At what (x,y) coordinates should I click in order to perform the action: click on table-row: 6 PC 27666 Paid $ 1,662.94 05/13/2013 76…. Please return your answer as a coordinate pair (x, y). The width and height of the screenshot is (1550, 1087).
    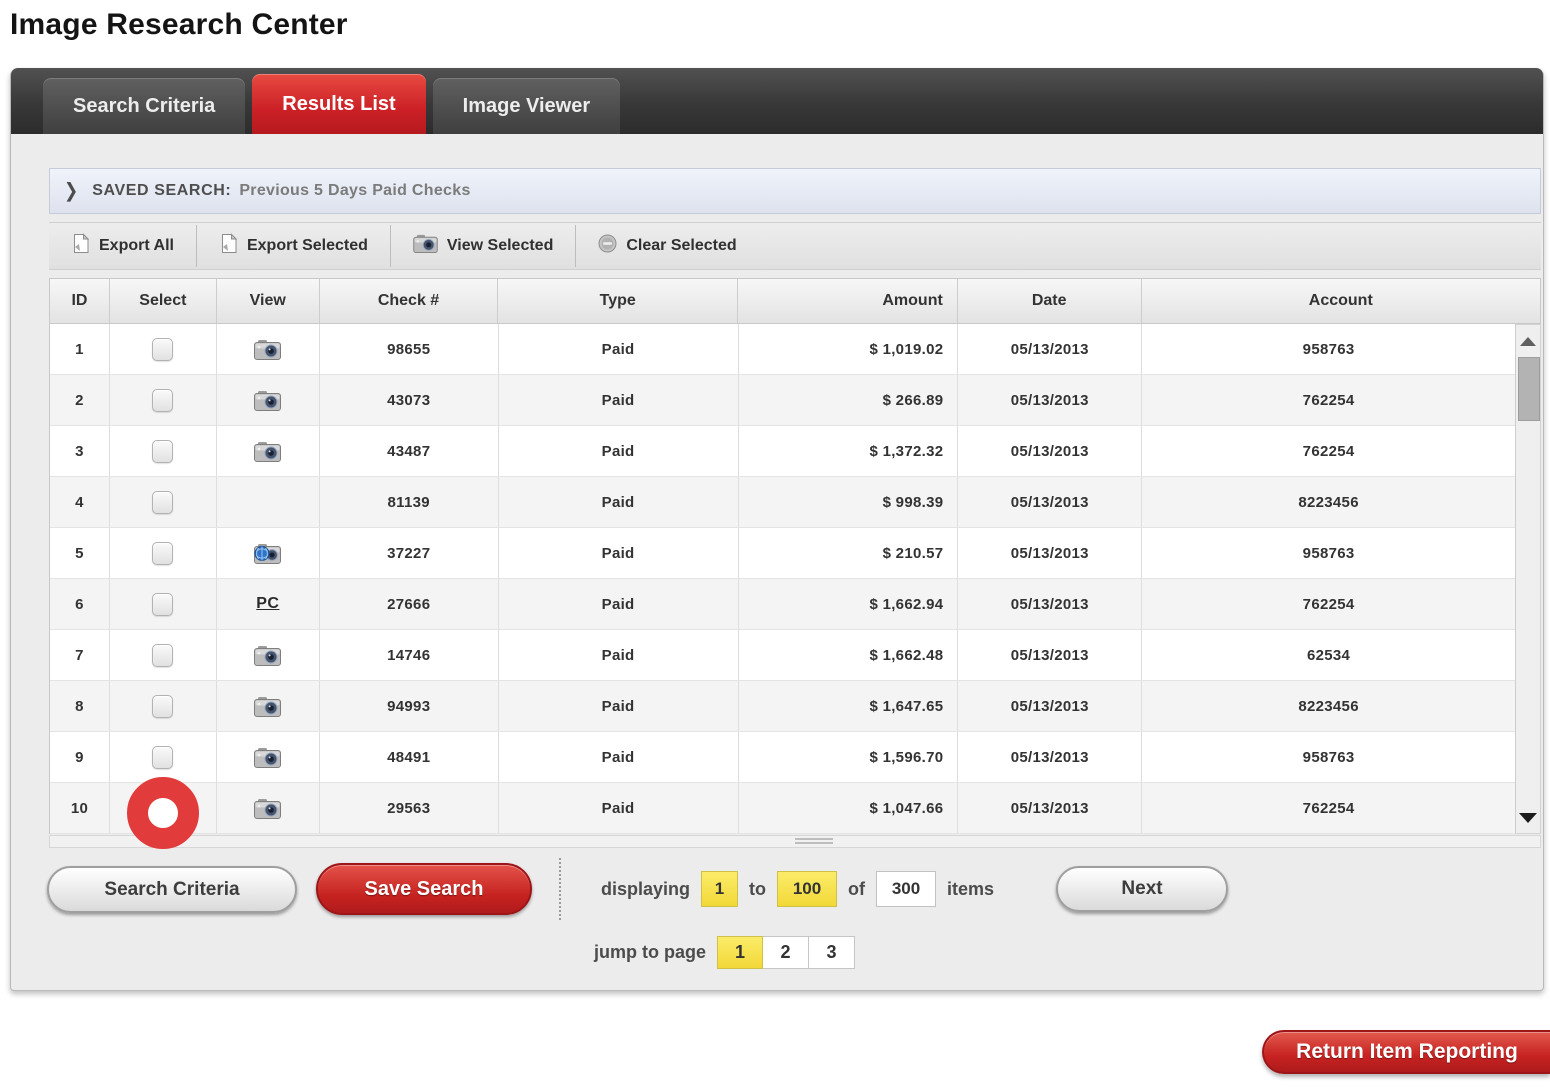
    Looking at the image, I should click on (782, 604).